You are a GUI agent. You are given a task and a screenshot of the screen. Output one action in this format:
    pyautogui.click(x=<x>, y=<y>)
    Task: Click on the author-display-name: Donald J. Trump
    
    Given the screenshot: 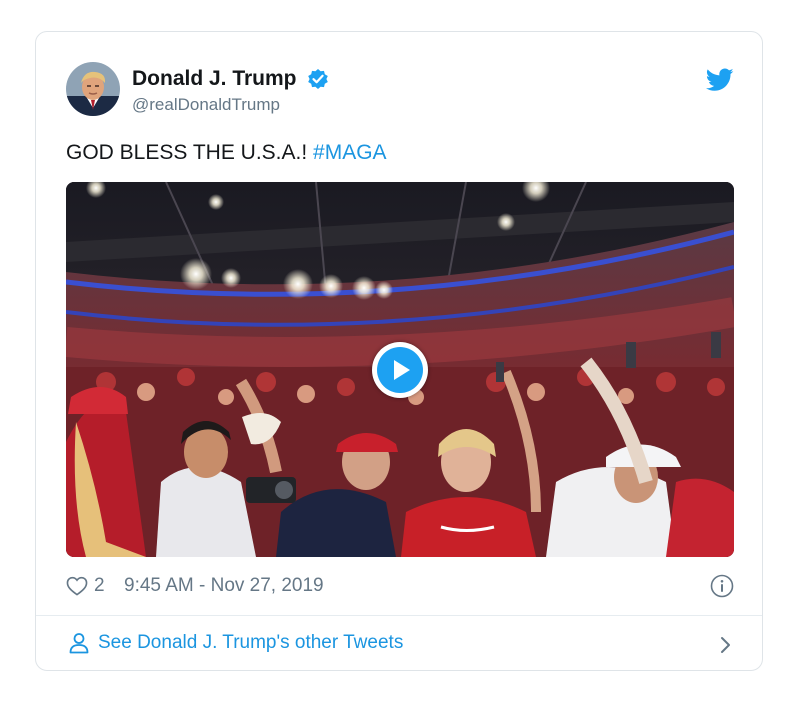 What is the action you would take?
    pyautogui.click(x=214, y=79)
    